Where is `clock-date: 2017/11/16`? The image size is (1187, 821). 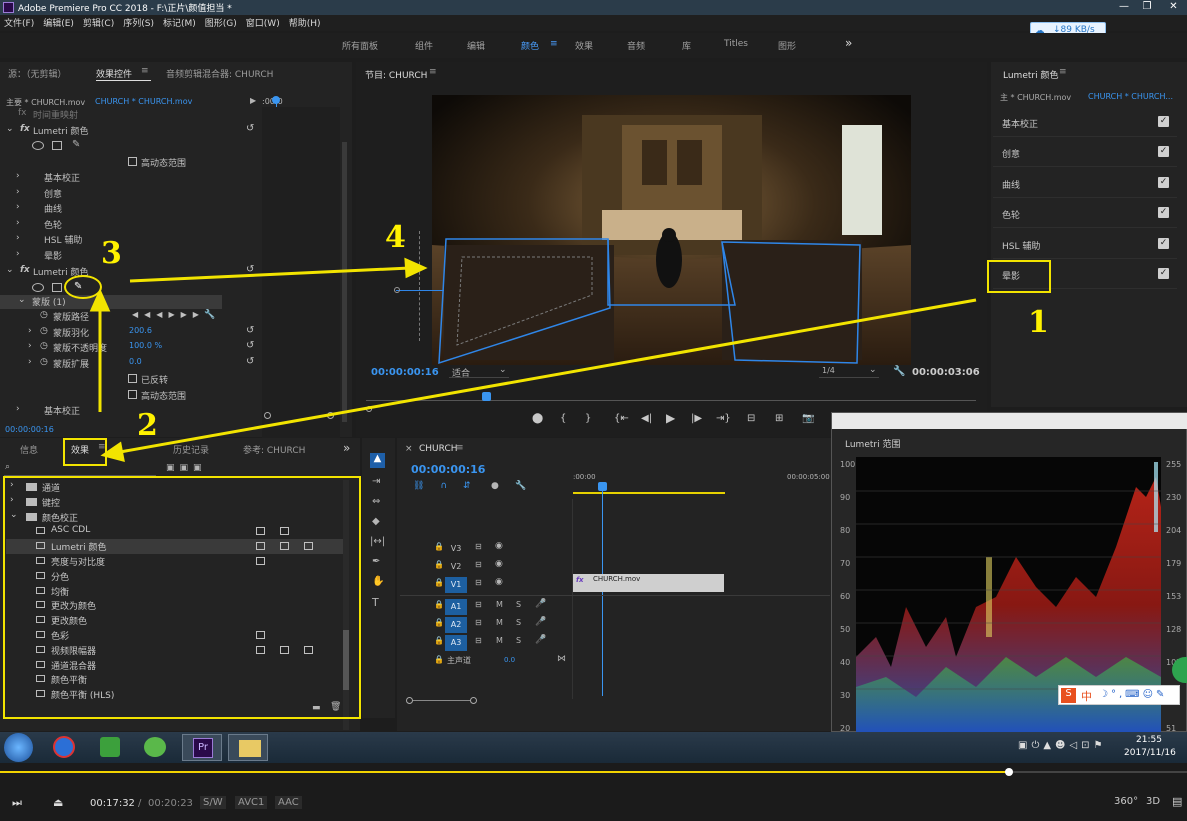
clock-date: 2017/11/16 is located at coordinates (1150, 753).